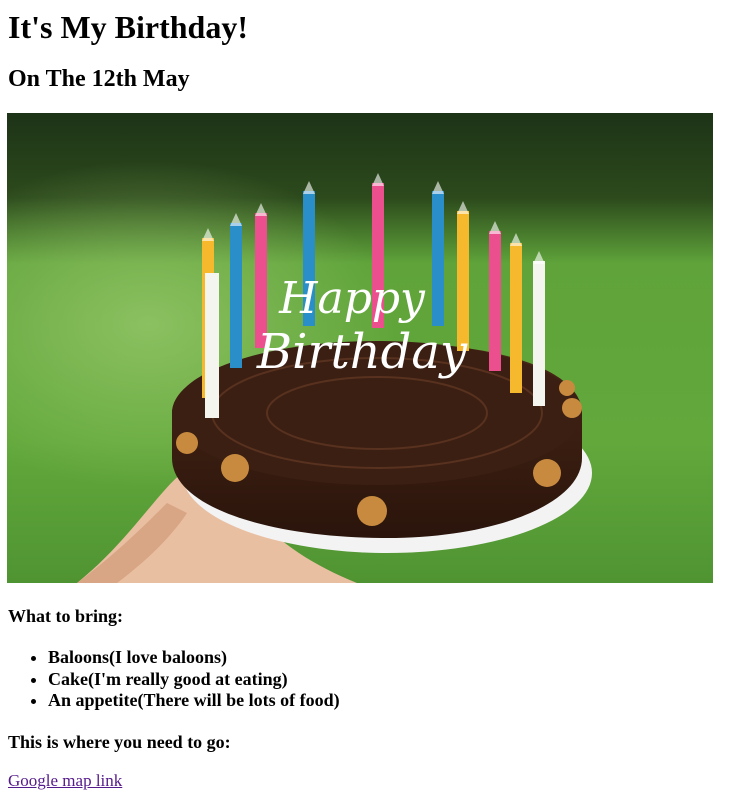 The height and width of the screenshot is (806, 730). Describe the element at coordinates (128, 27) in the screenshot. I see `page-title: It's My Birthday!` at that location.